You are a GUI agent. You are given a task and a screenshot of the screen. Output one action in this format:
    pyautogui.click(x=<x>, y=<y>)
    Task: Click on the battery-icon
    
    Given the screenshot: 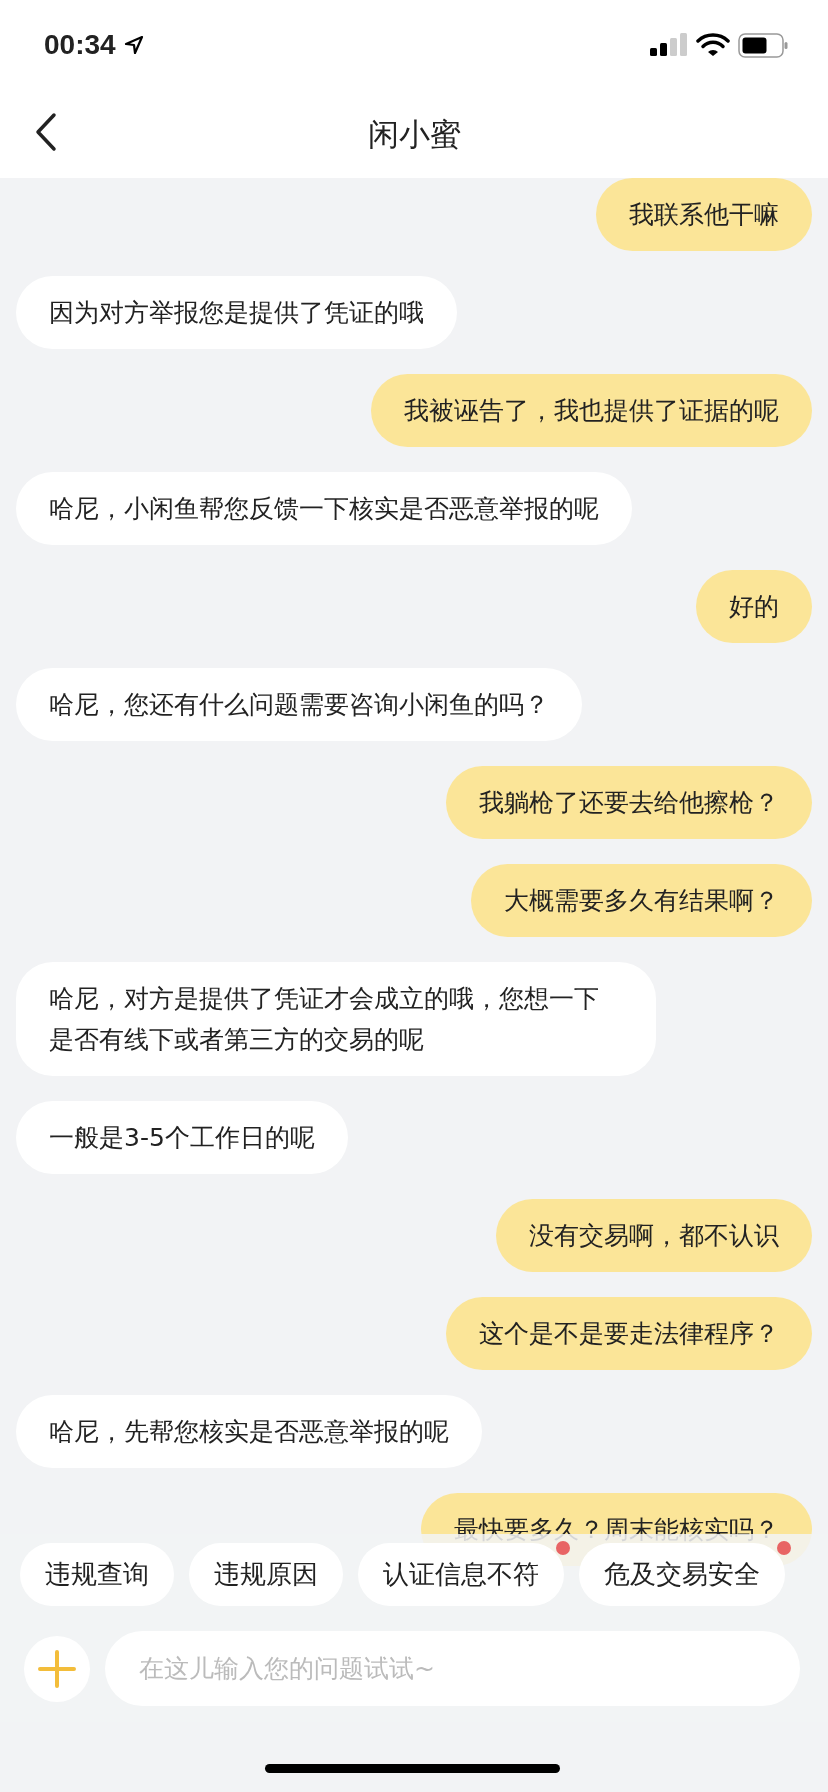 What is the action you would take?
    pyautogui.click(x=763, y=45)
    